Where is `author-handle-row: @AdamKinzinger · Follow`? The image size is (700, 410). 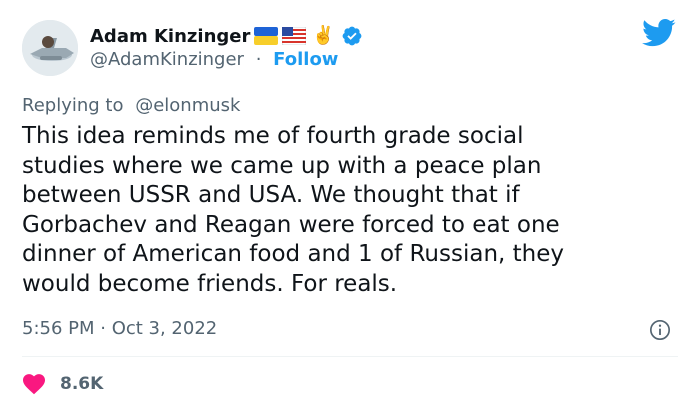
author-handle-row: @AdamKinzinger · Follow is located at coordinates (214, 59).